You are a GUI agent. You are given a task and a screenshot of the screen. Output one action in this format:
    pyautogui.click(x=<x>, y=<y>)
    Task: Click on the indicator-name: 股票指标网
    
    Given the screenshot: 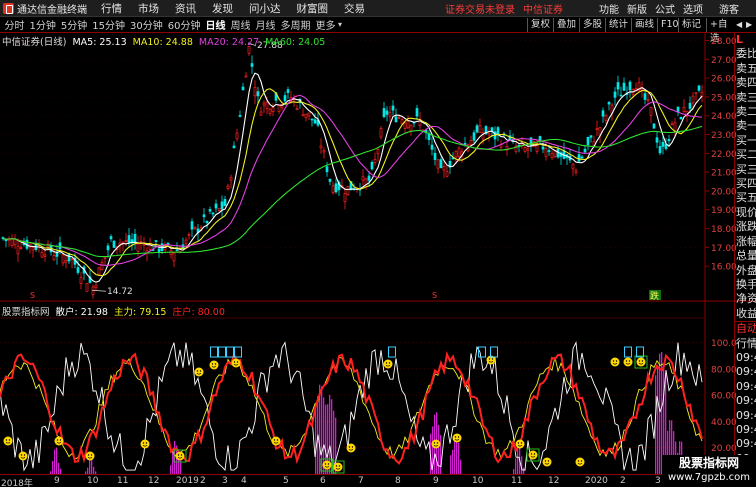 What is the action you would take?
    pyautogui.click(x=26, y=312)
    